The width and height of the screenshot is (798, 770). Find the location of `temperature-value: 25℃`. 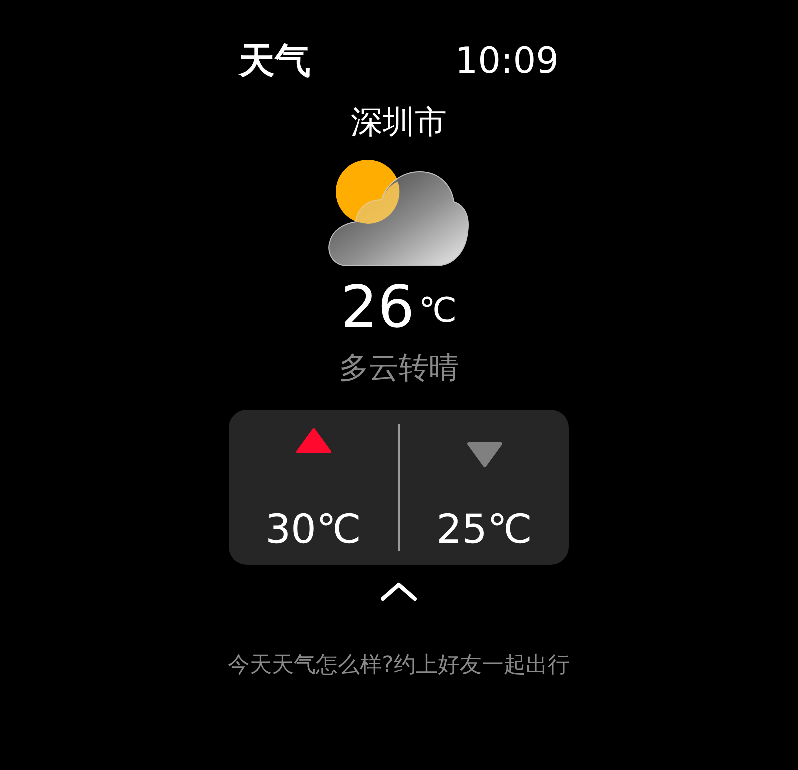

temperature-value: 25℃ is located at coordinates (484, 530).